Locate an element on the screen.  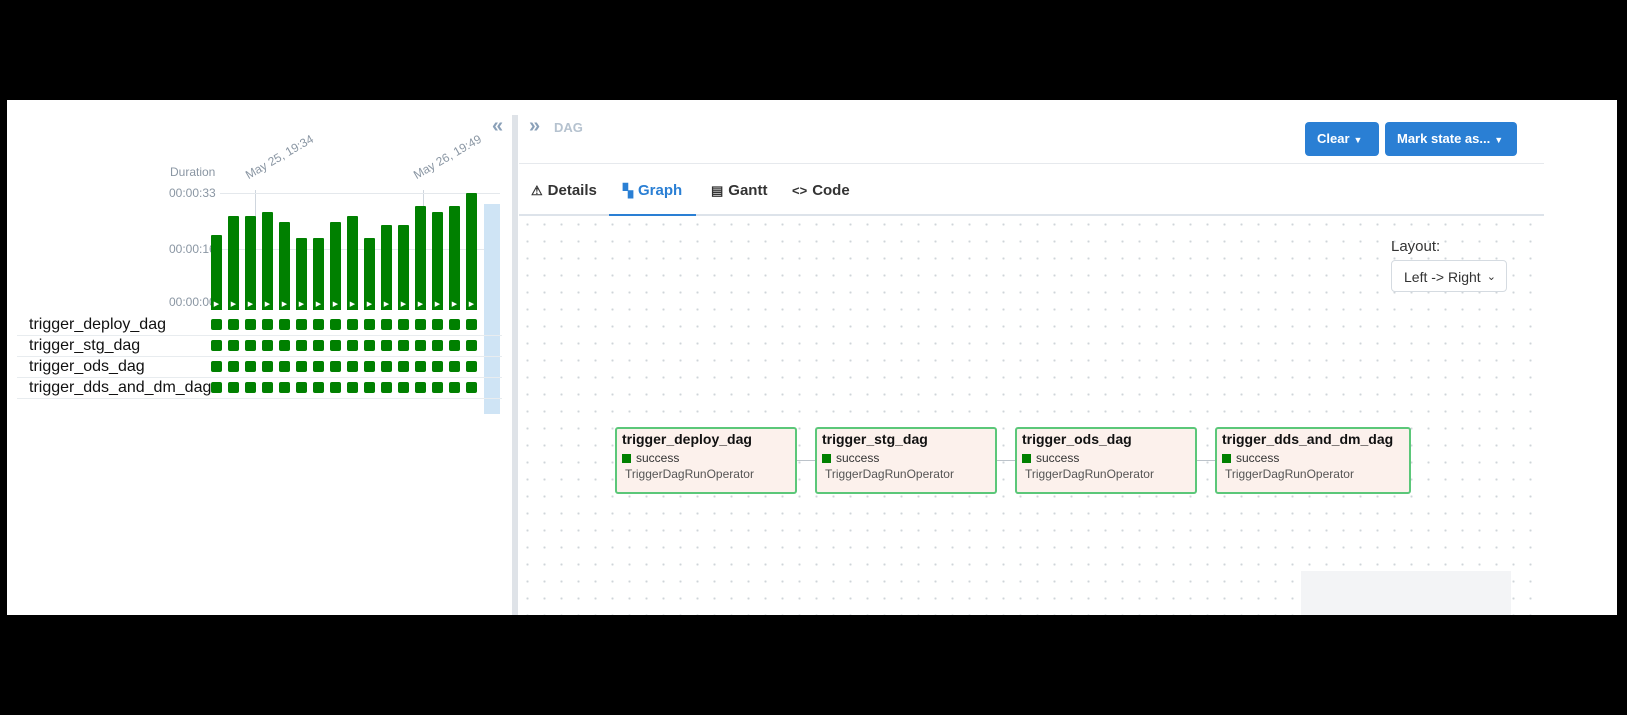
task-row: trigger_stg_dag is located at coordinates (259, 346).